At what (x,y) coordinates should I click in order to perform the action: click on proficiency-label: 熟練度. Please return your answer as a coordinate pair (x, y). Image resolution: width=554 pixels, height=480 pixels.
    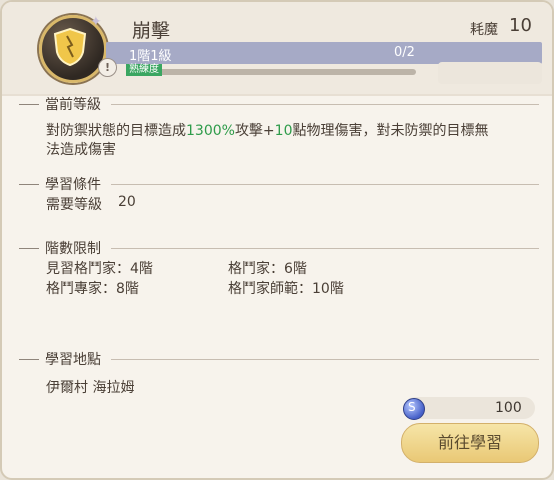
    Looking at the image, I should click on (144, 70).